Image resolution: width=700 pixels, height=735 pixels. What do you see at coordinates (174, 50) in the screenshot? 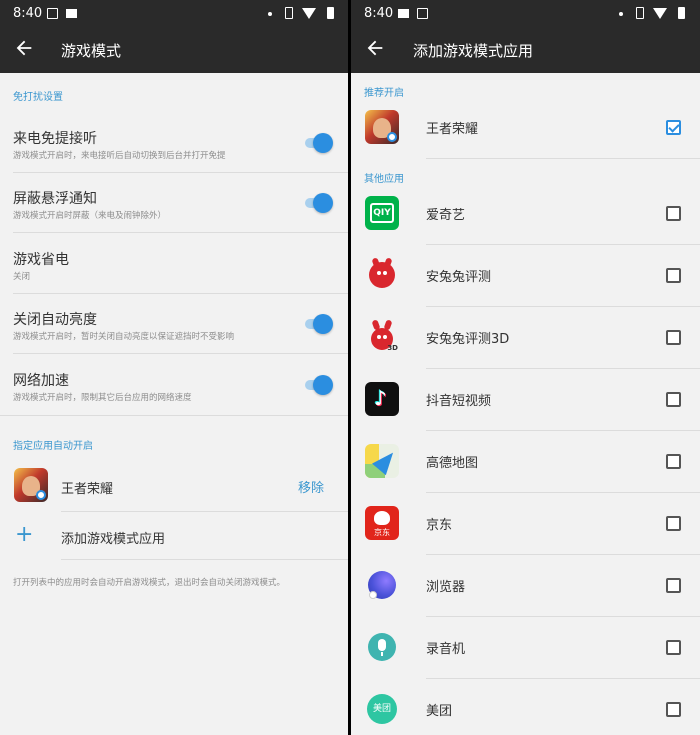
I see `app-bar: 游戏模式` at bounding box center [174, 50].